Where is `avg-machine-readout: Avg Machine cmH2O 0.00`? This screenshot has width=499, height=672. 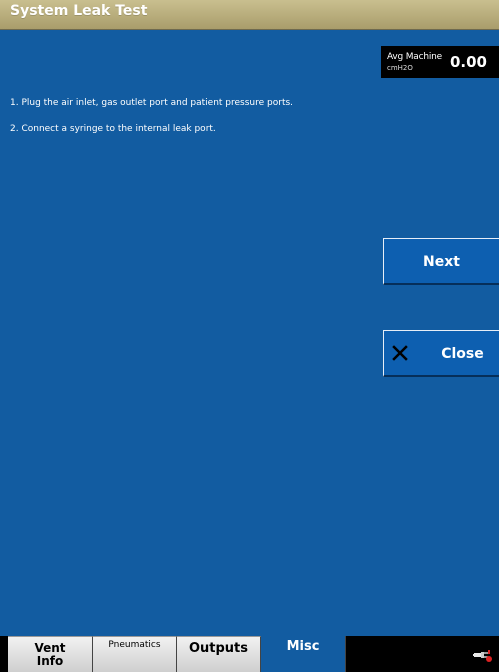
avg-machine-readout: Avg Machine cmH2O 0.00 is located at coordinates (440, 62).